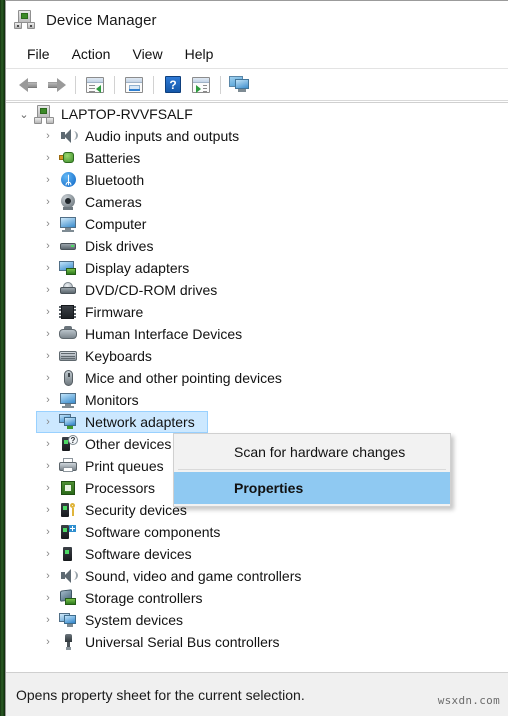  I want to click on printer-icon, so click(68, 466).